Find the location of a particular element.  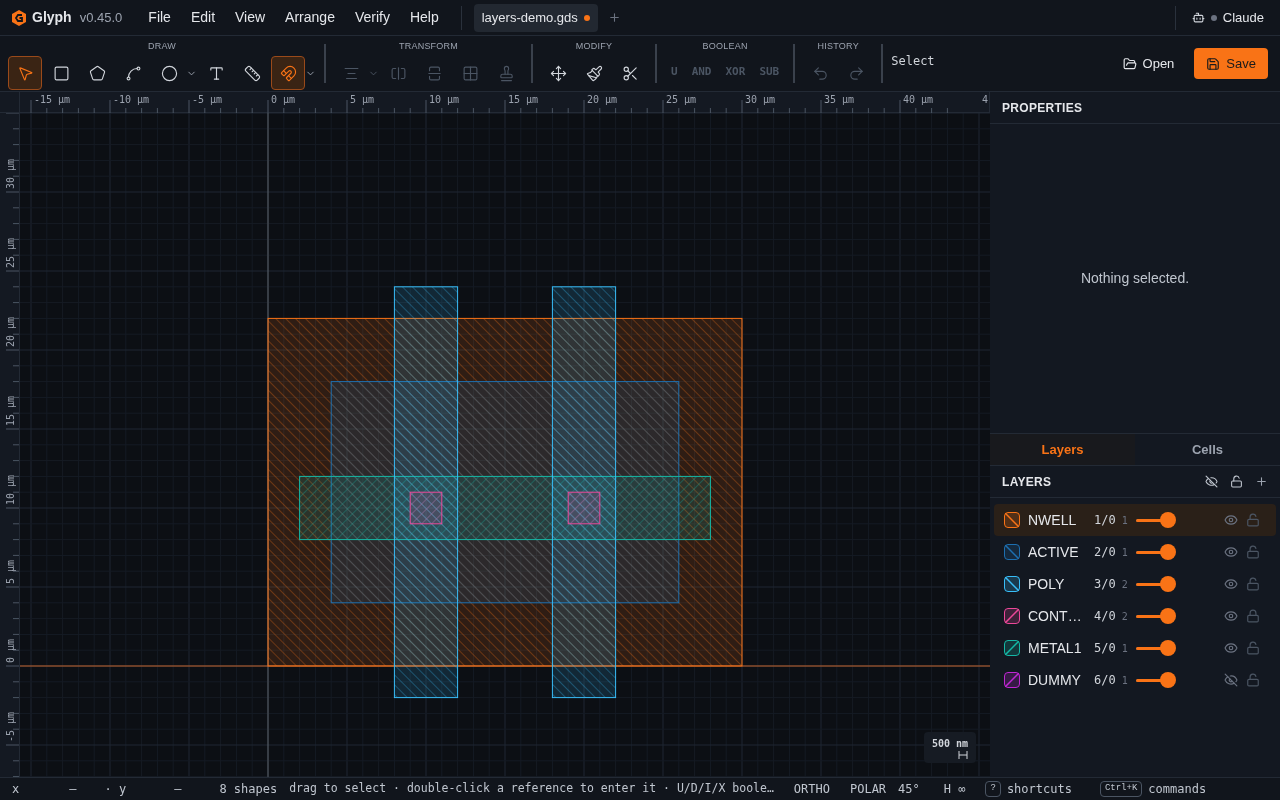

menu-item: Arrange is located at coordinates (310, 17).